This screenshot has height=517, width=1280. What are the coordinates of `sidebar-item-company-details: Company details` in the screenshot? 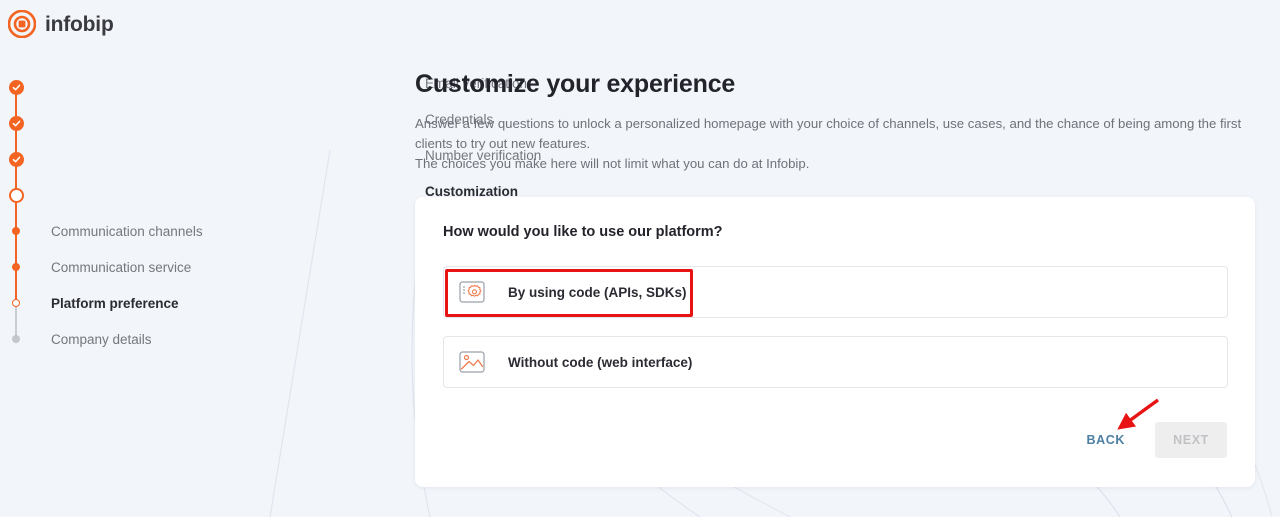 It's located at (76, 339).